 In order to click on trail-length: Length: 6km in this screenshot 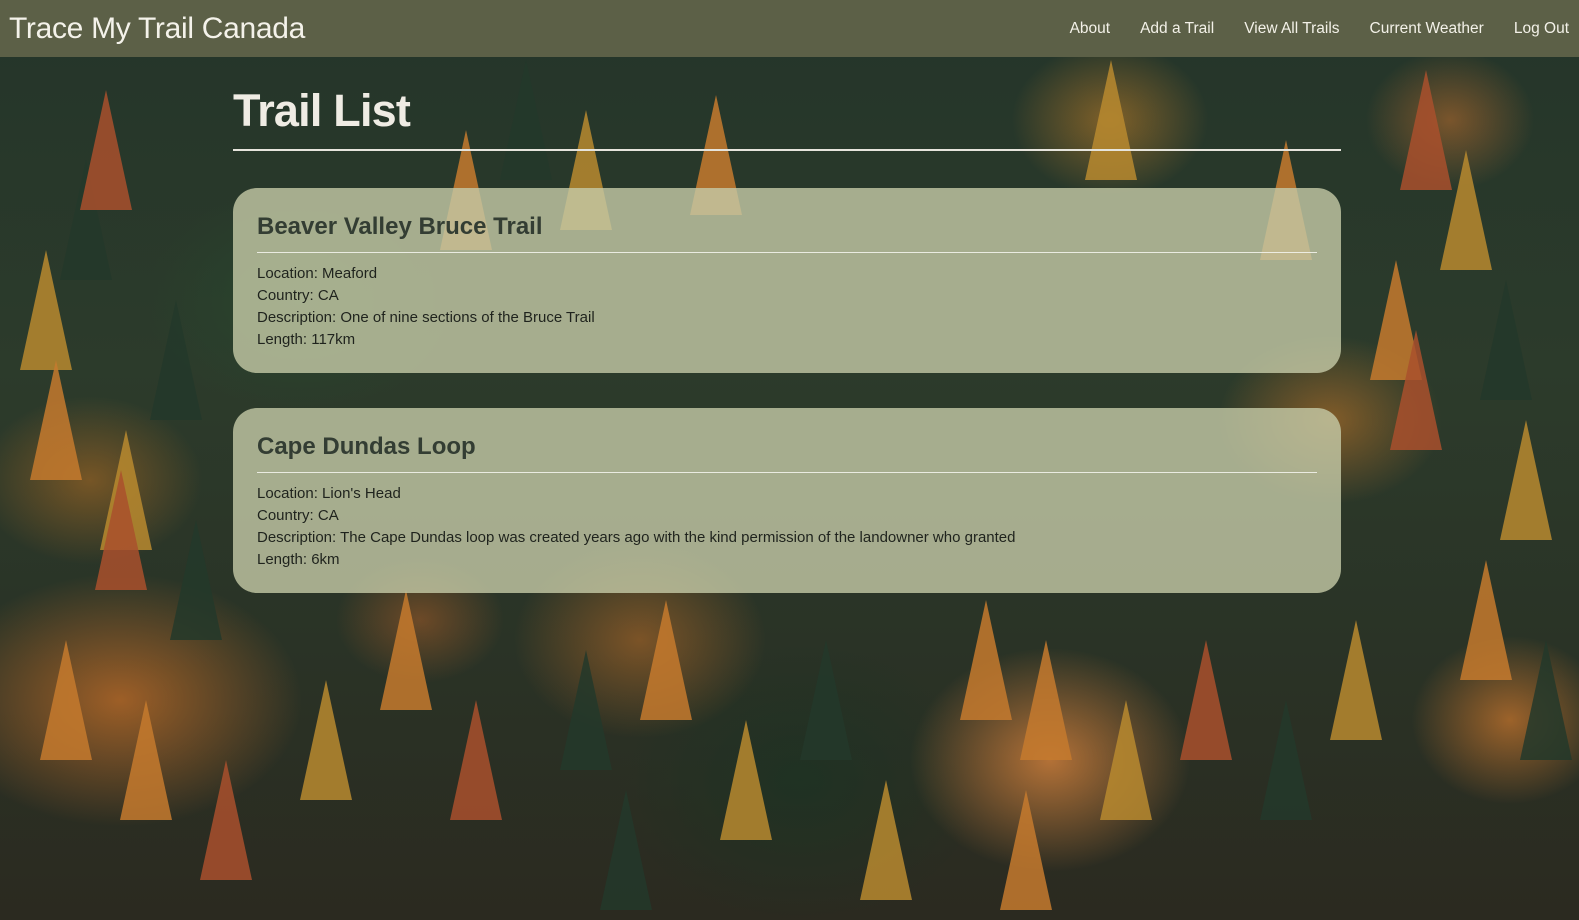, I will do `click(298, 559)`.